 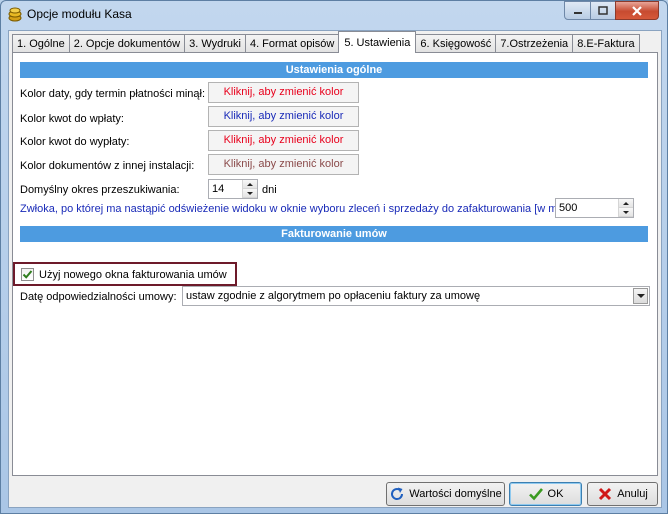 I want to click on search-period-label: Domyślny okres przeszukiwania:, so click(x=100, y=190).